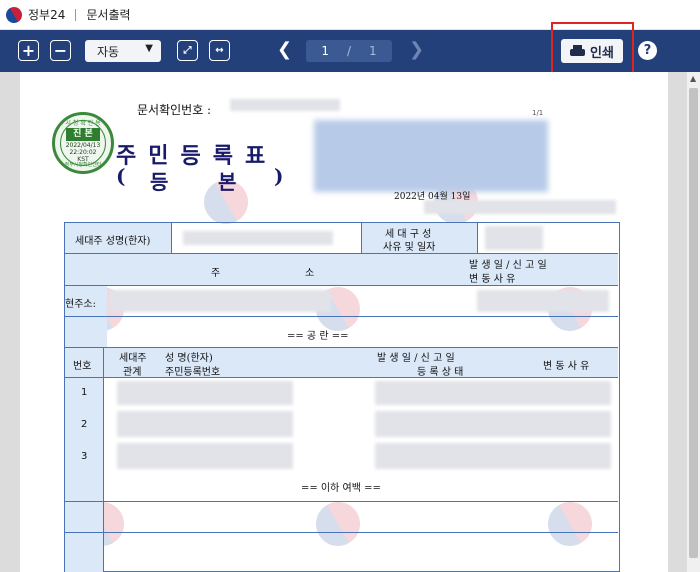 The height and width of the screenshot is (572, 700). I want to click on blank-marker: == 공 란 ==, so click(318, 336).